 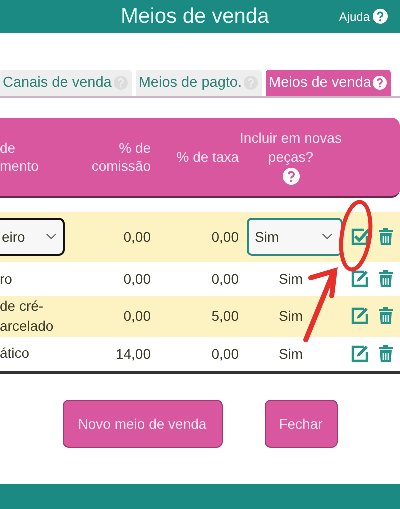 I want to click on tab: Meios de pagto., so click(x=199, y=83).